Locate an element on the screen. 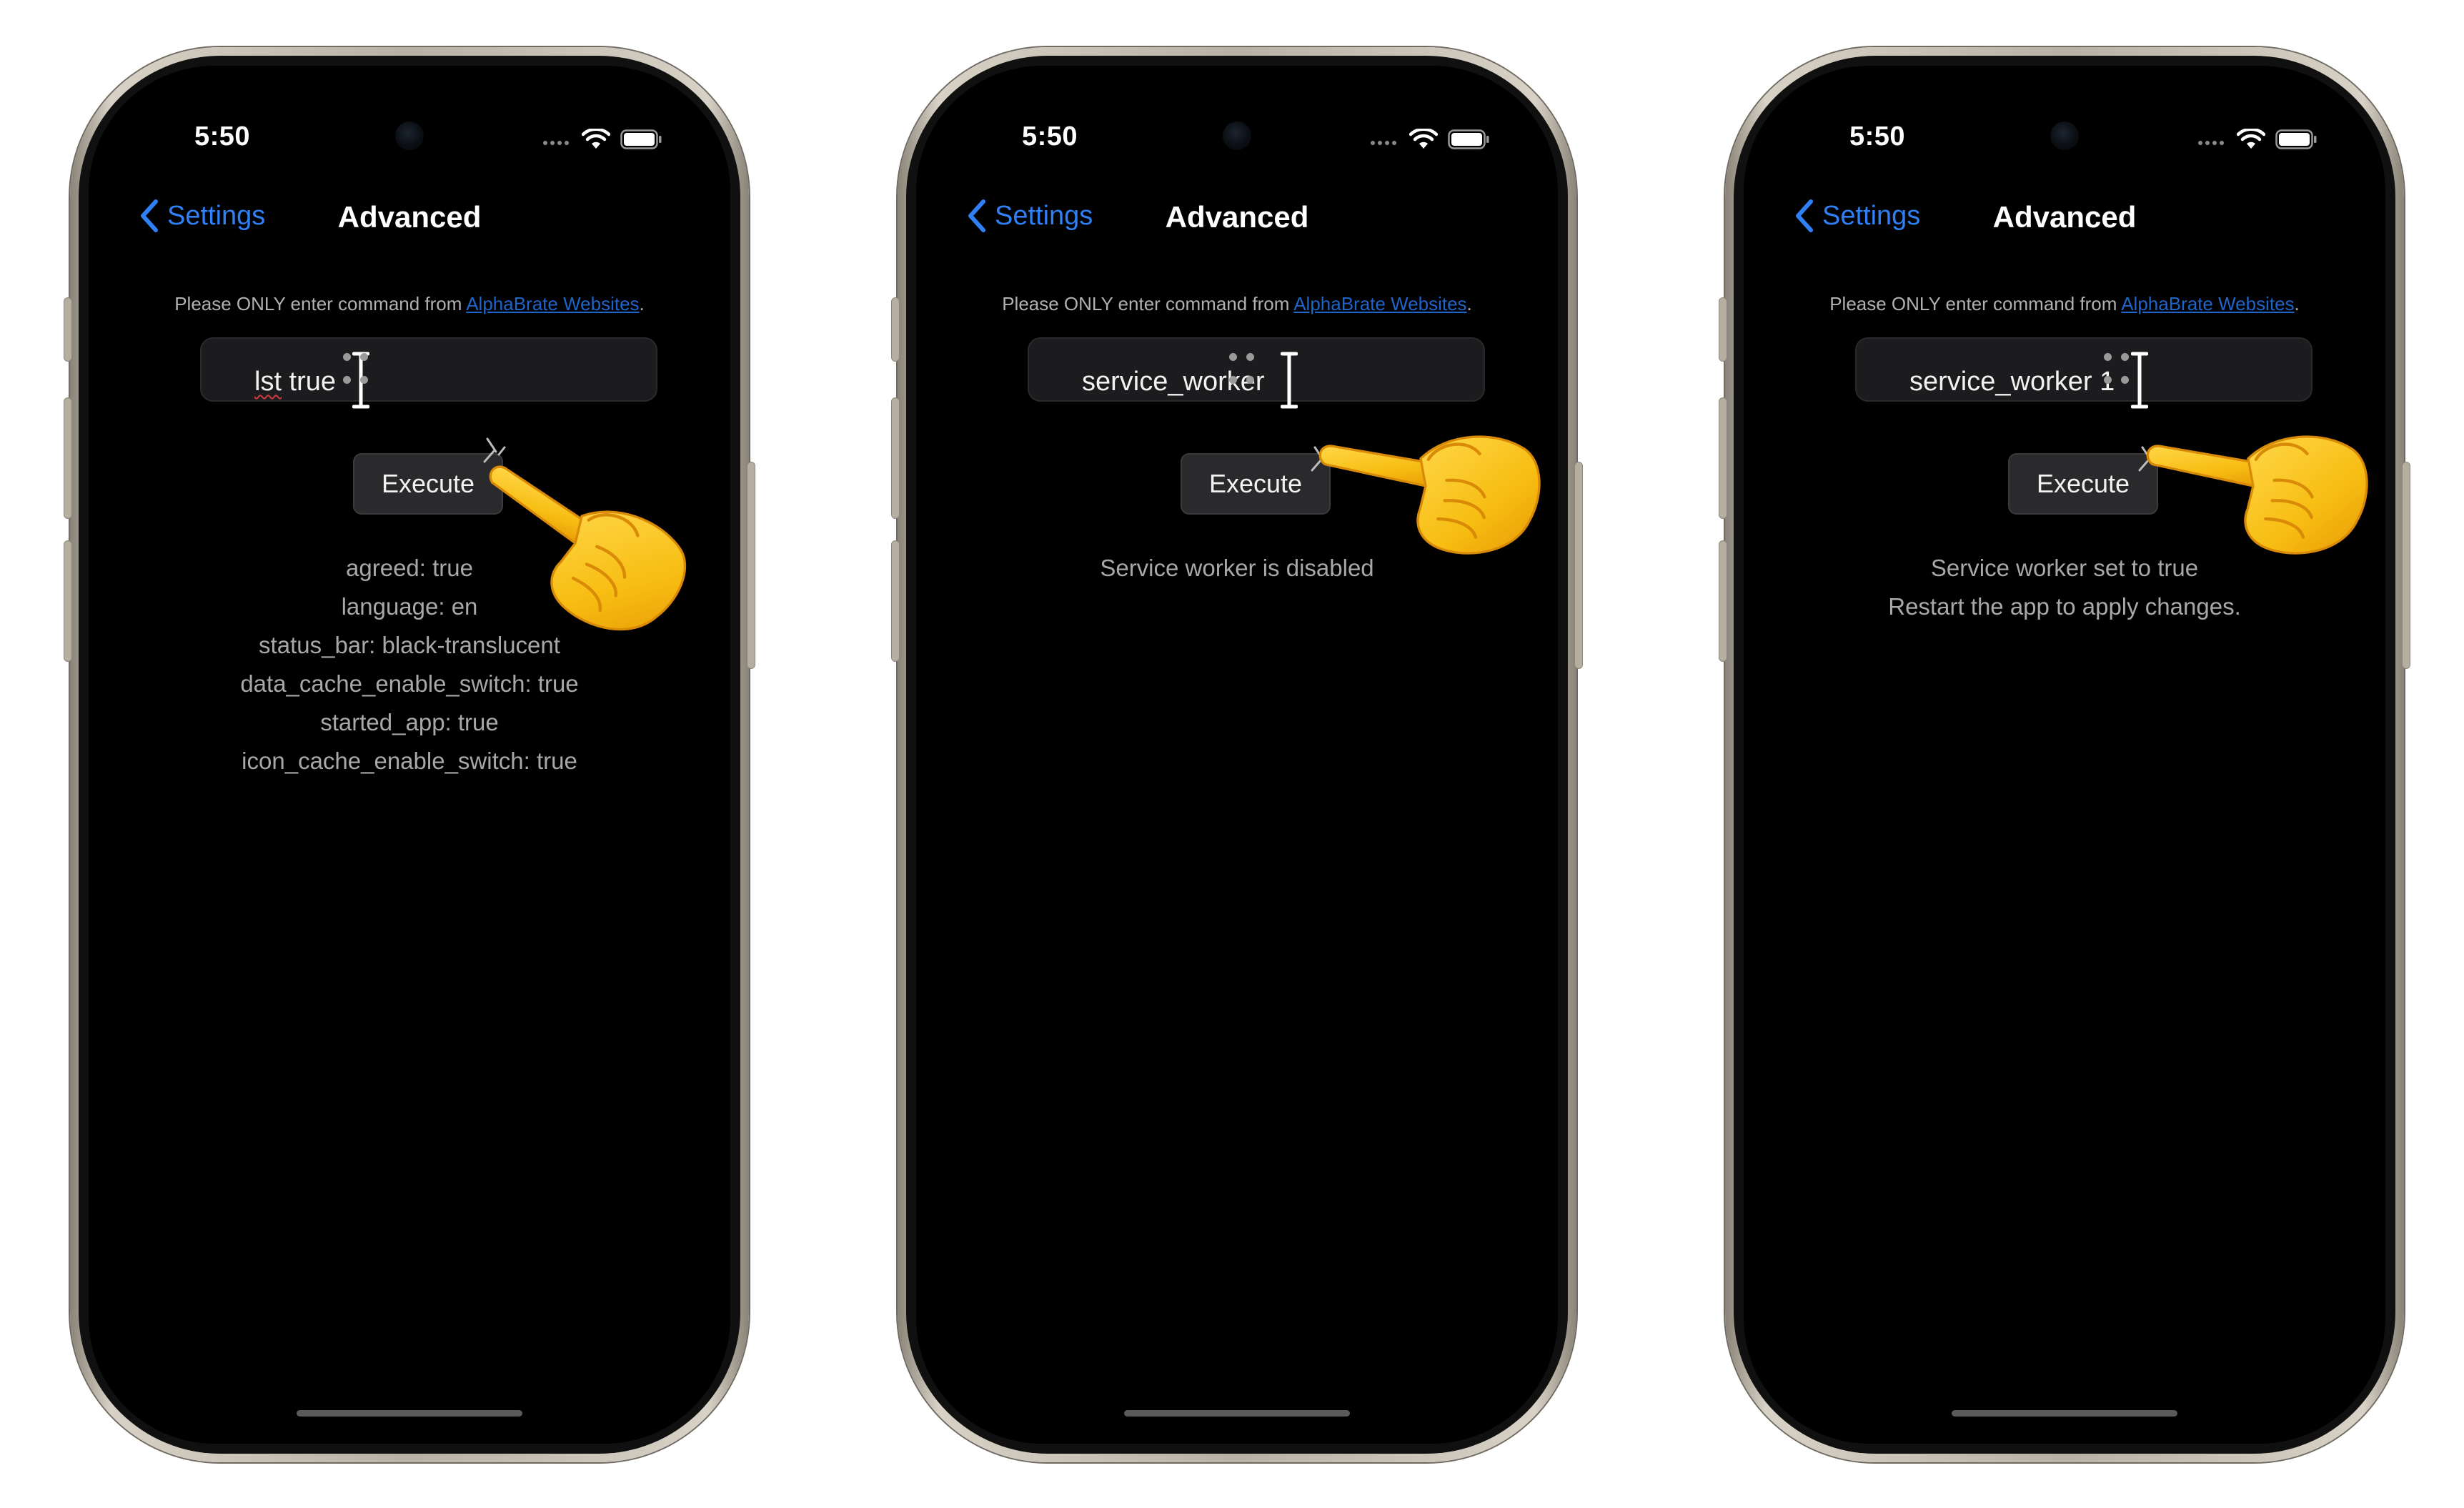 Image resolution: width=2464 pixels, height=1508 pixels. command-input-value: service_worker is located at coordinates (1190, 382).